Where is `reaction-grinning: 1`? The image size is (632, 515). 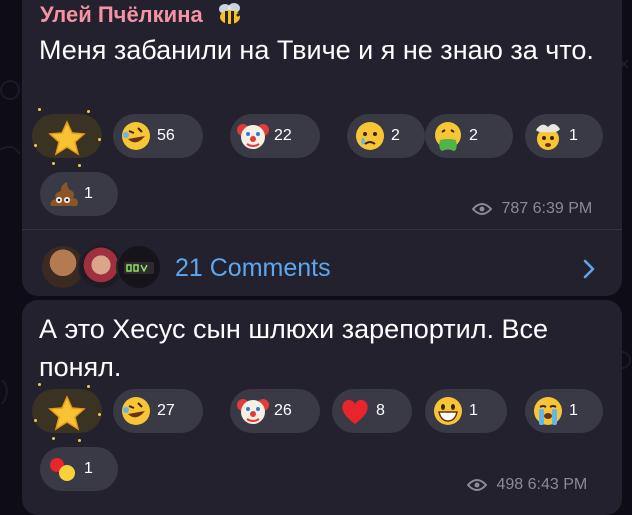
reaction-grinning: 1 is located at coordinates (466, 411).